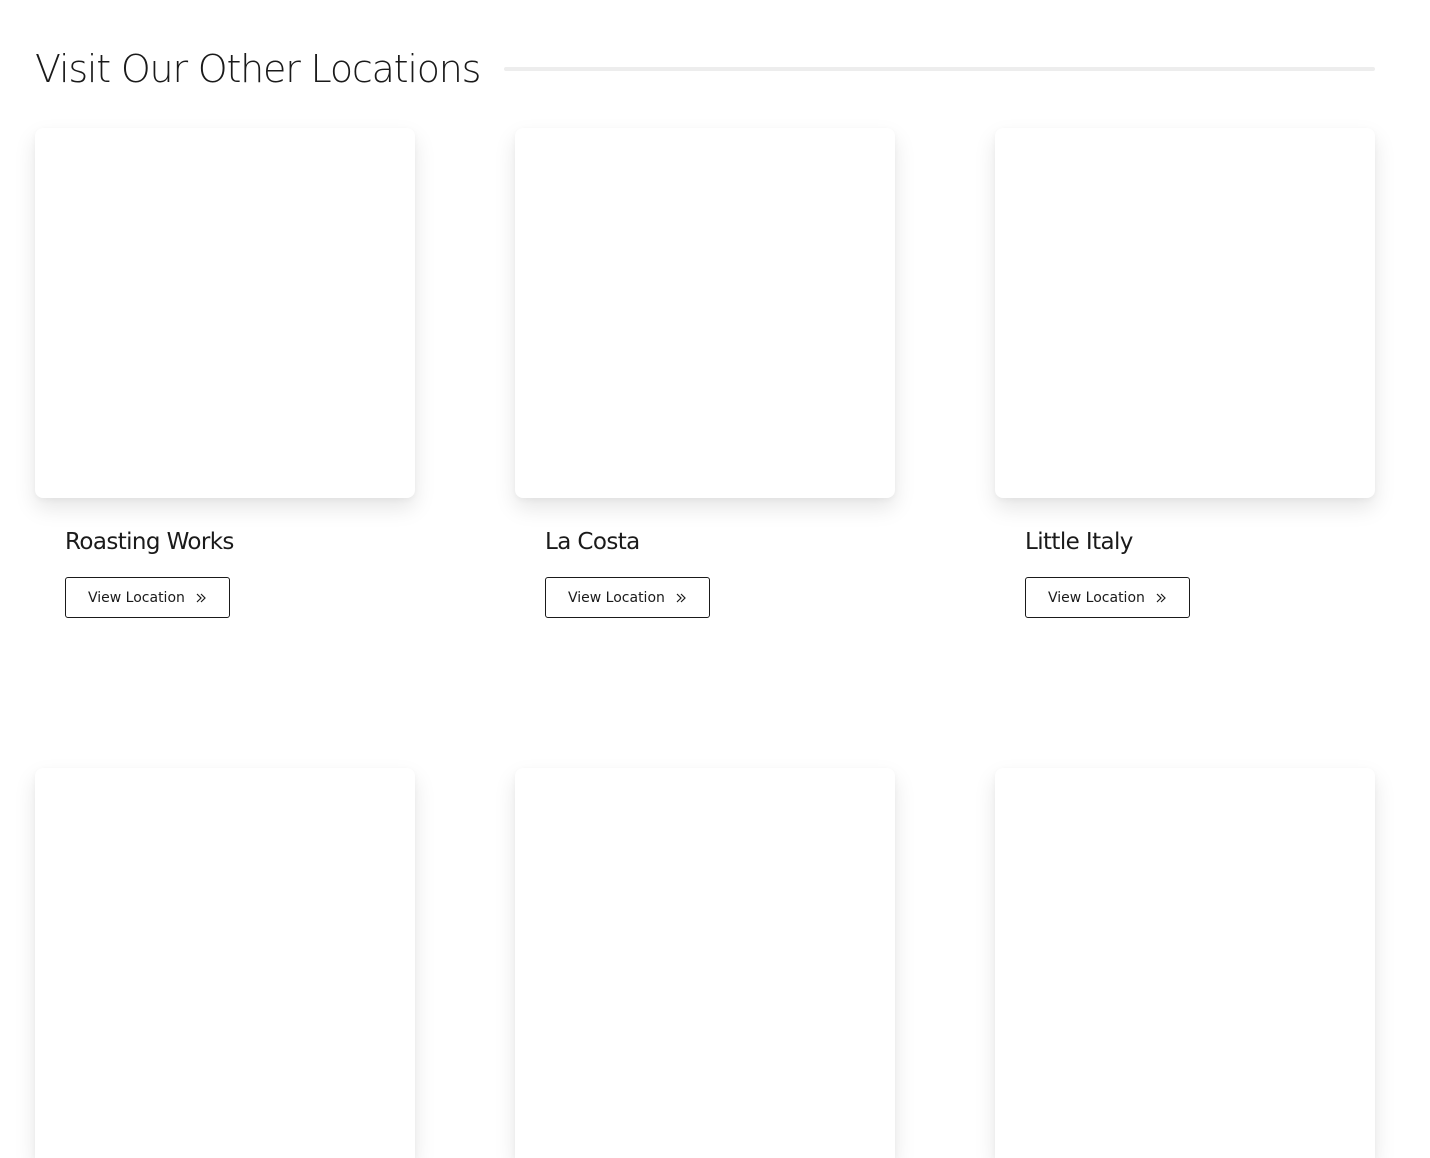  I want to click on location-name: La Costa, so click(720, 542).